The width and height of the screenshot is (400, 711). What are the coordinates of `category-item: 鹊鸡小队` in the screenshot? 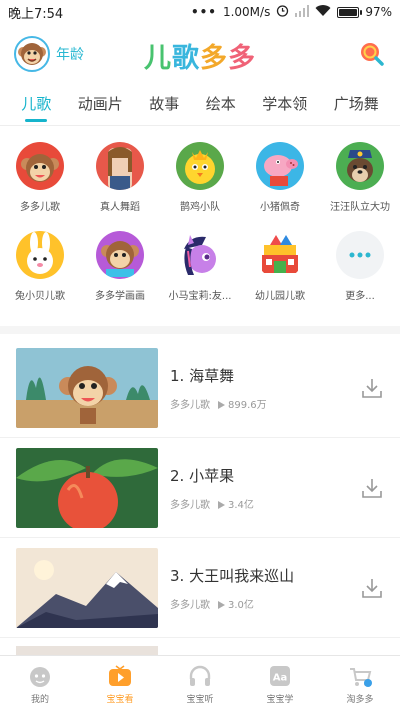 It's located at (200, 177).